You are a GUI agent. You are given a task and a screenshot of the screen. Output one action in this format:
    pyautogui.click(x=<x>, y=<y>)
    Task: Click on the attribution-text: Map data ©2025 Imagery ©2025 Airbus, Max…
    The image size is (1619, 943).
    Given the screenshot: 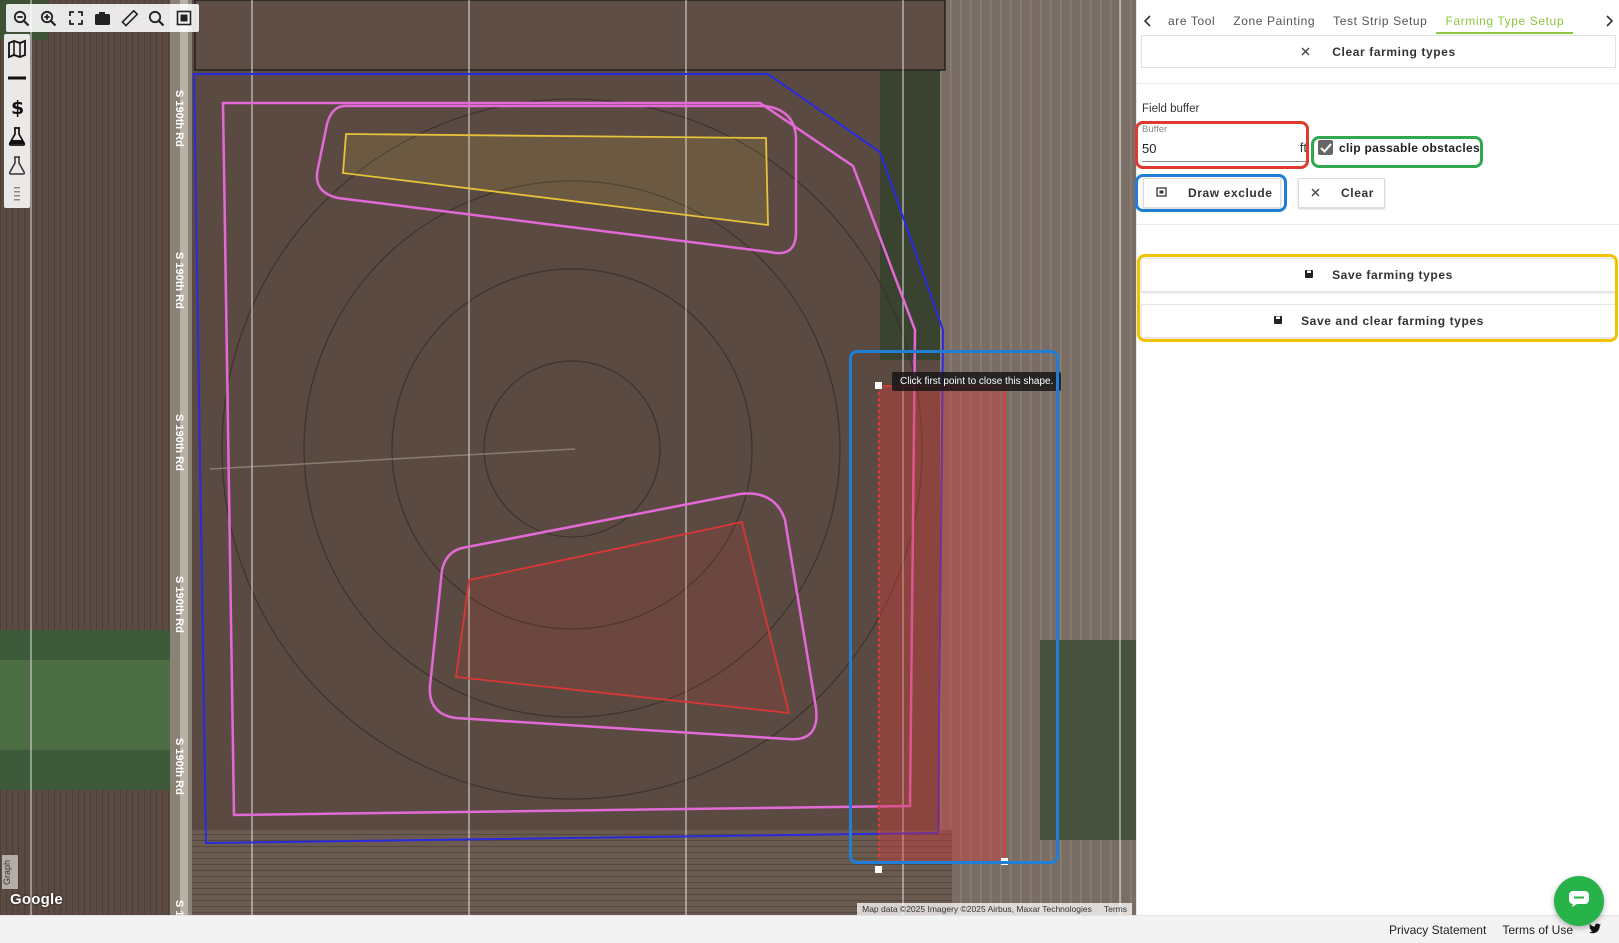 What is the action you would take?
    pyautogui.click(x=977, y=909)
    